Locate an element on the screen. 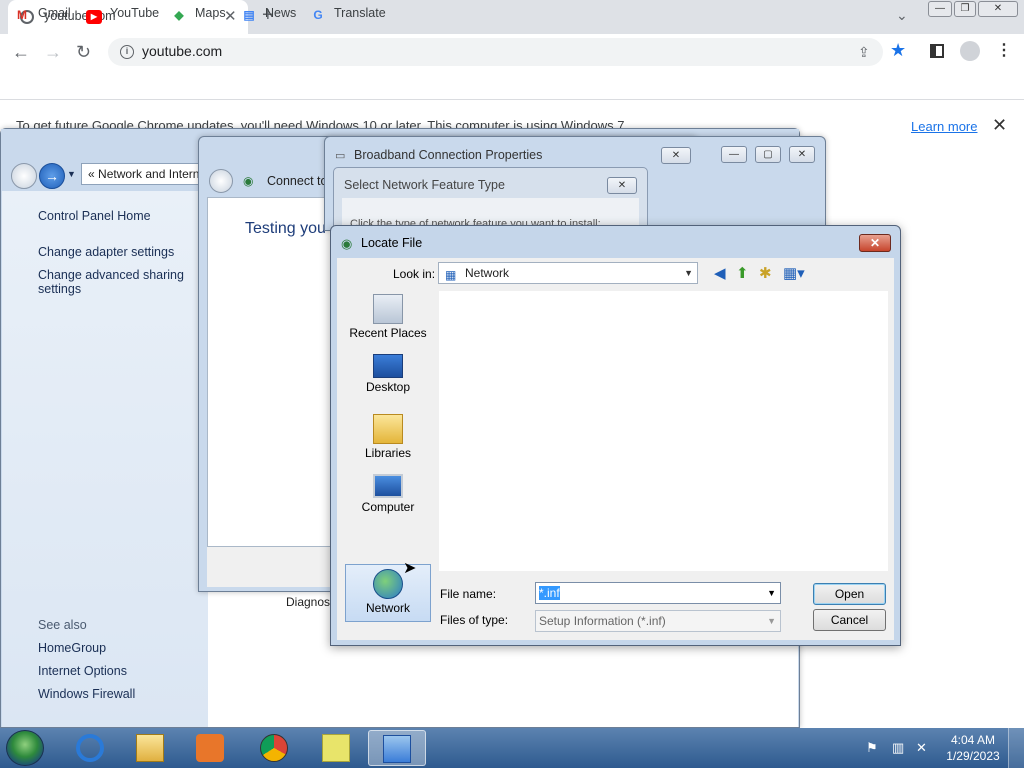 The height and width of the screenshot is (768, 1024). internet-options-link: Internet Options is located at coordinates (82, 671).